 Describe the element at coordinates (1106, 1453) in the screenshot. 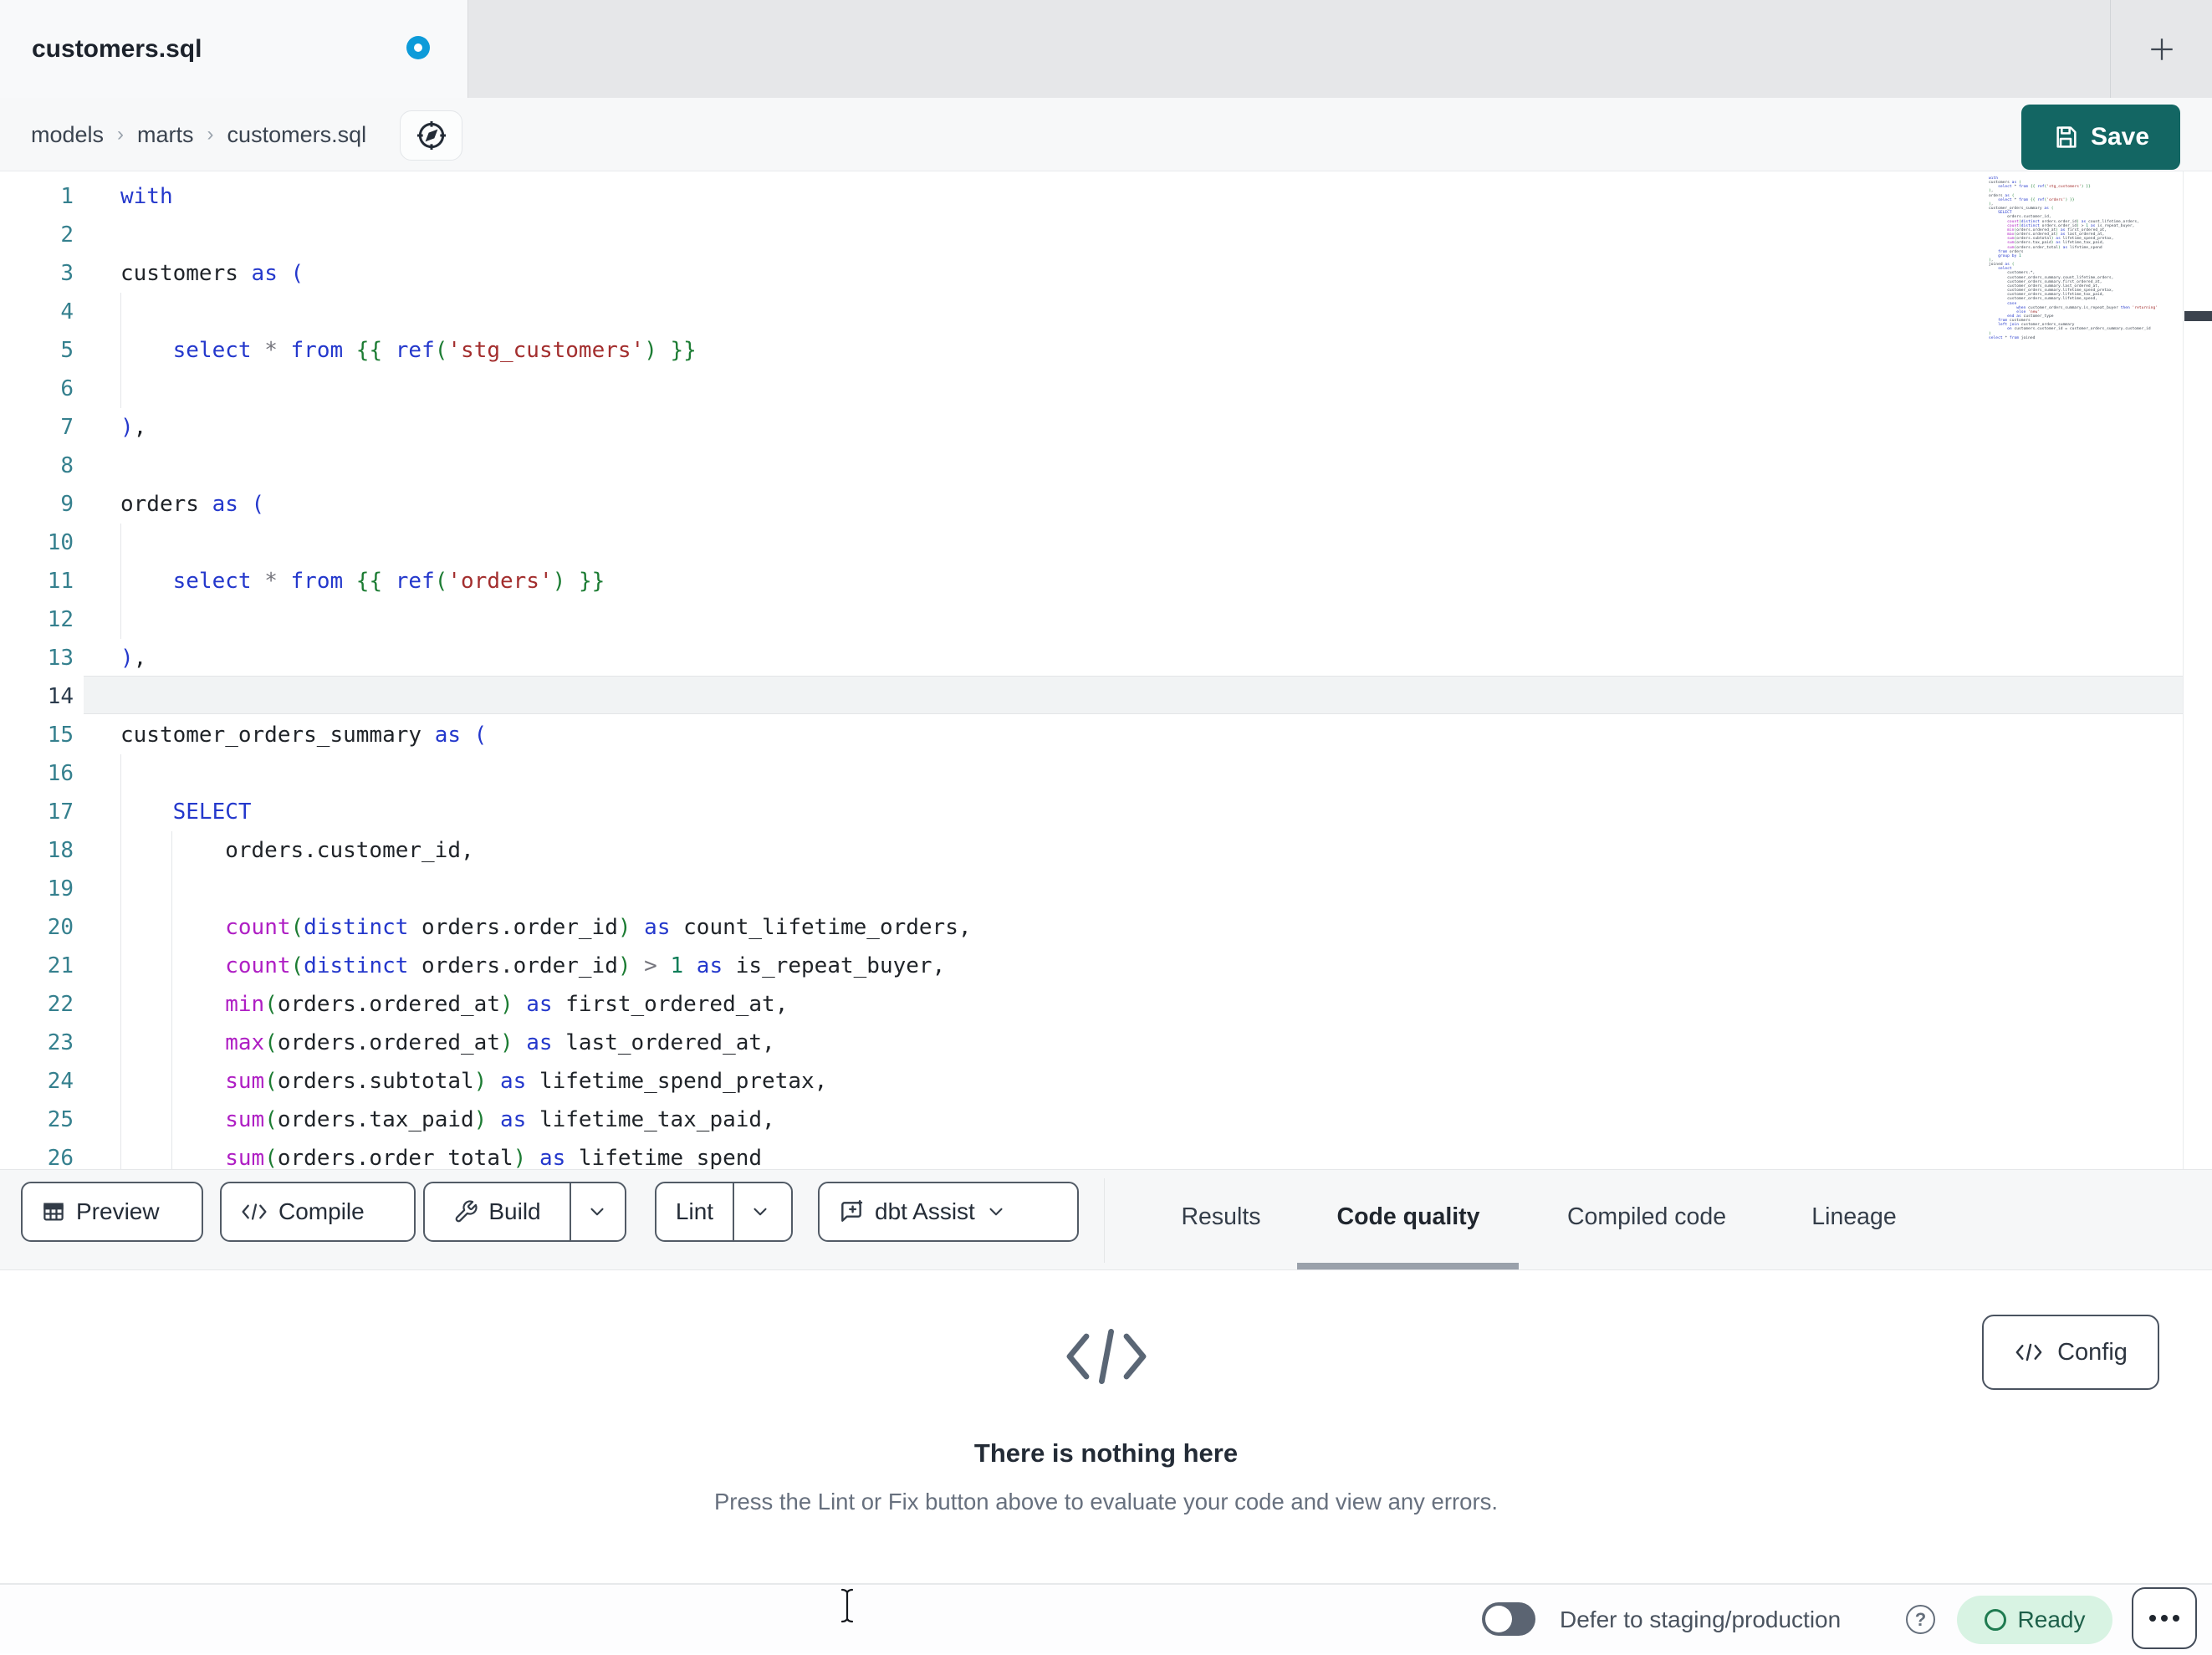

I see `empty-state-title: There is nothing here` at that location.